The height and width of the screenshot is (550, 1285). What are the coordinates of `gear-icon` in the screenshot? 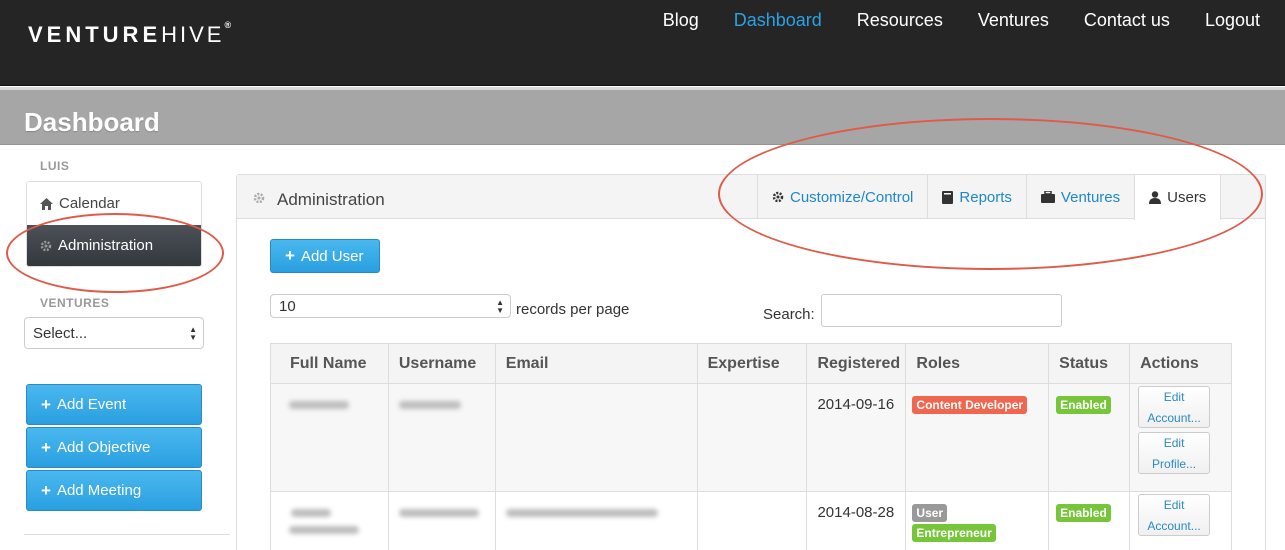 It's located at (259, 198).